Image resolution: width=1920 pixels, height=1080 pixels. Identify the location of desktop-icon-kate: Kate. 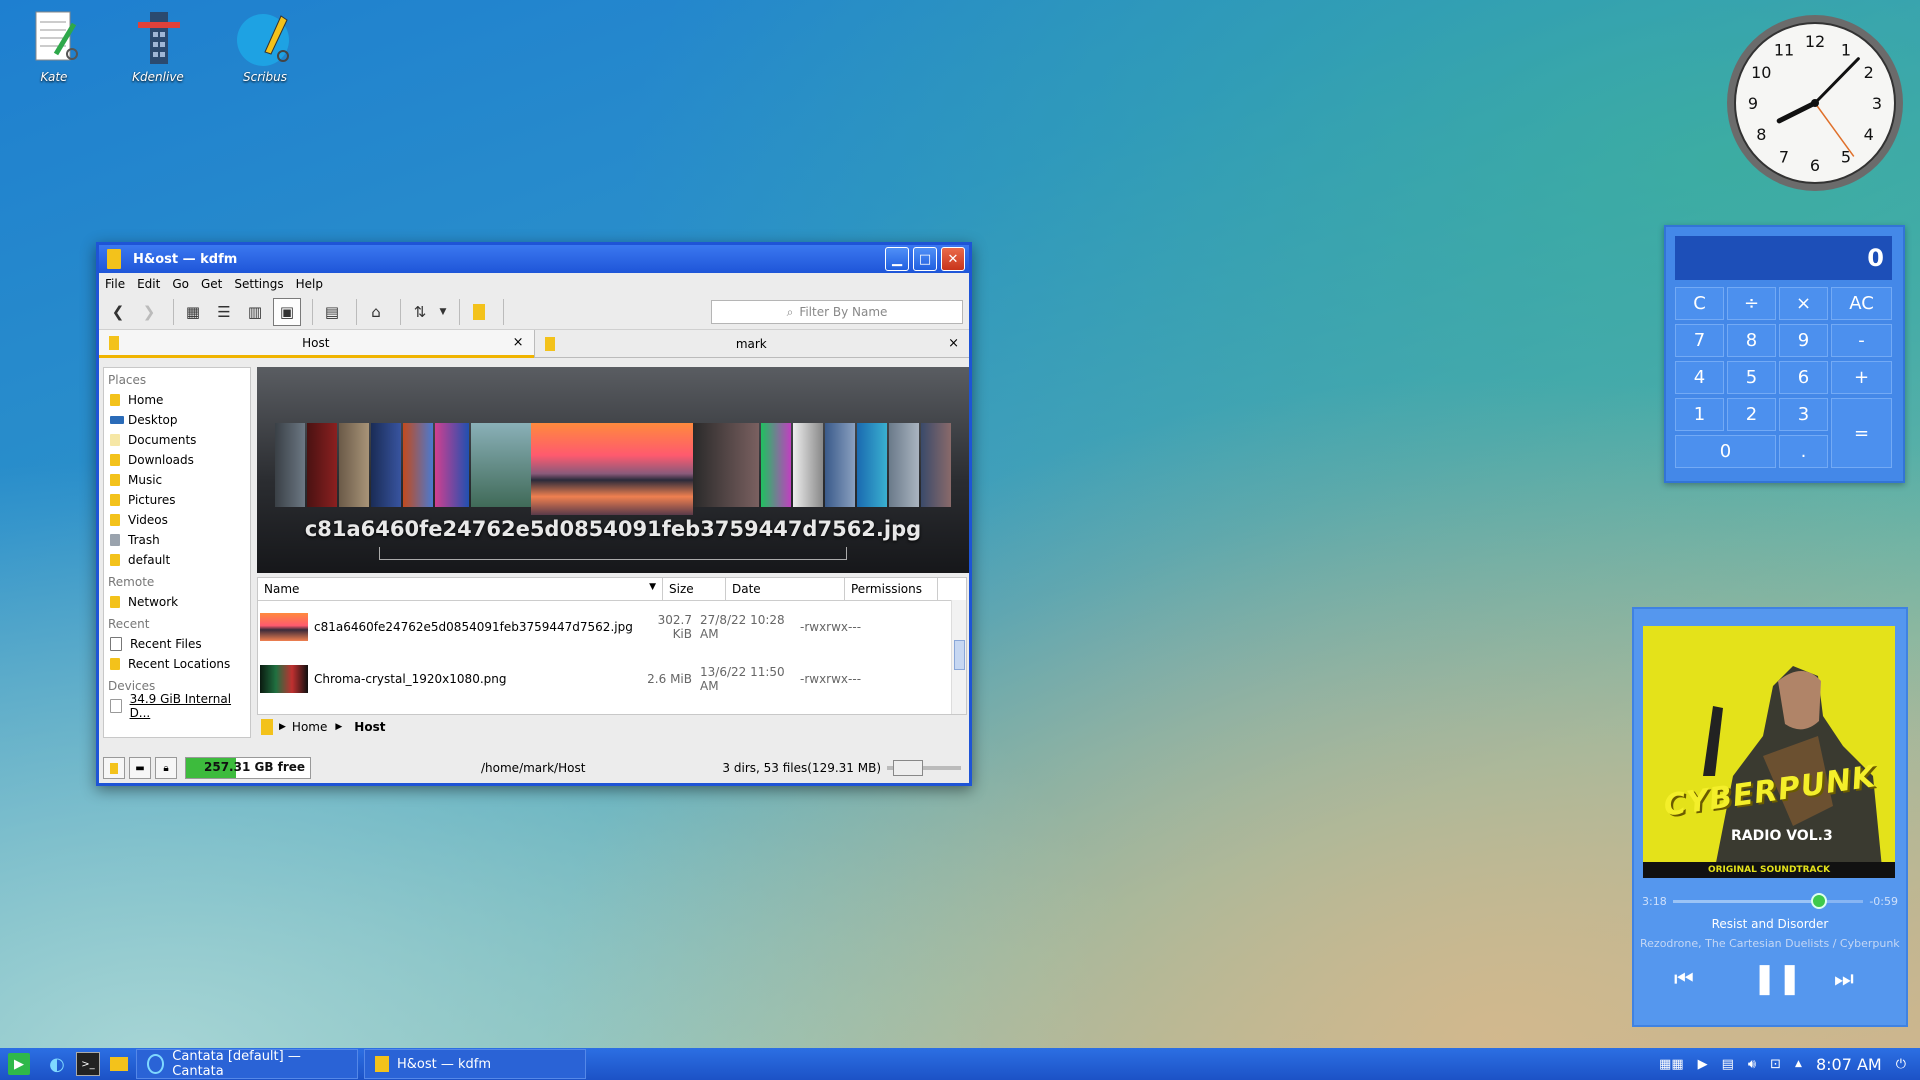
(54, 46).